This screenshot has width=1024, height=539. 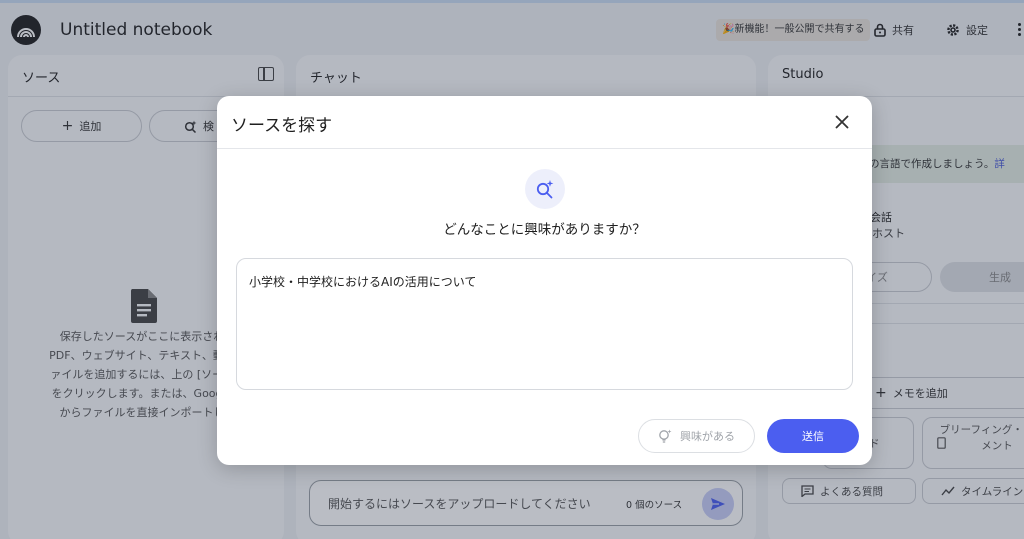 What do you see at coordinates (544, 230) in the screenshot?
I see `interest-question: どんなことに興味がありますか？` at bounding box center [544, 230].